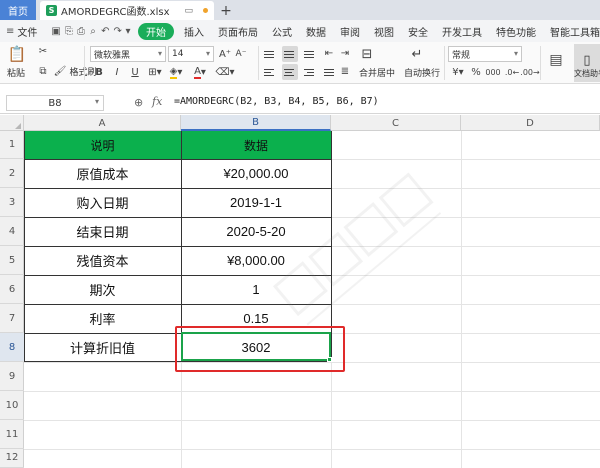  I want to click on menu-special: 特色功能, so click(516, 31).